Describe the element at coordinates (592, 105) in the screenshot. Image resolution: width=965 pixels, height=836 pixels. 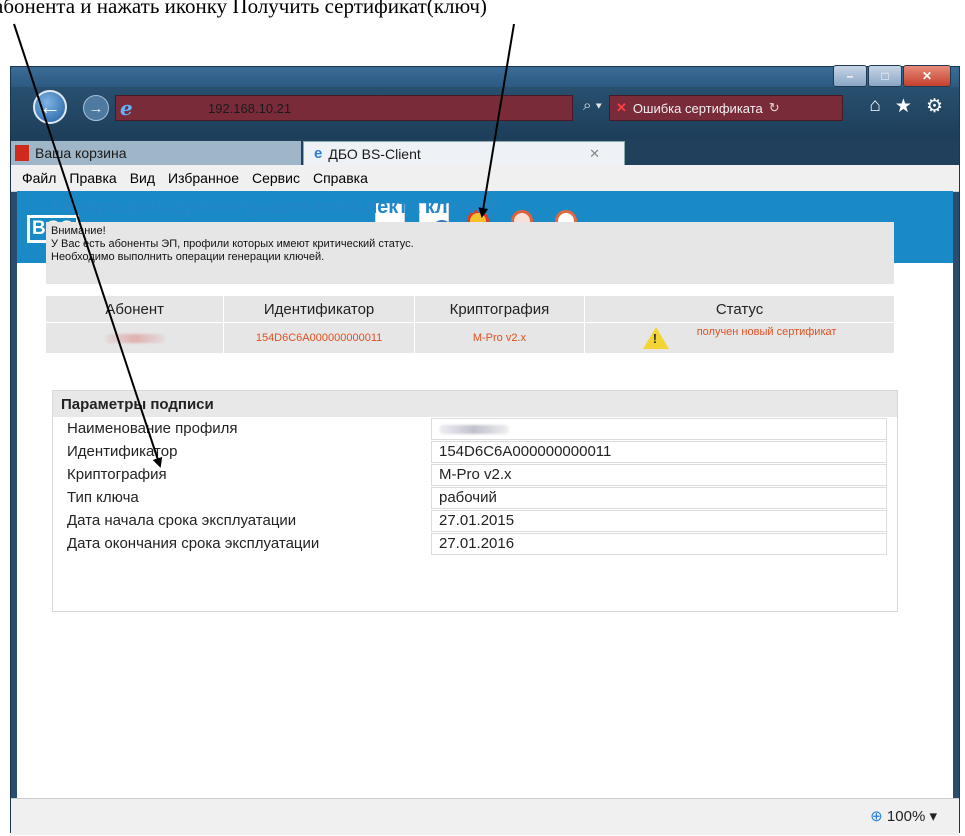
I see `search-dropdown-icon: ⌕ ▾` at that location.